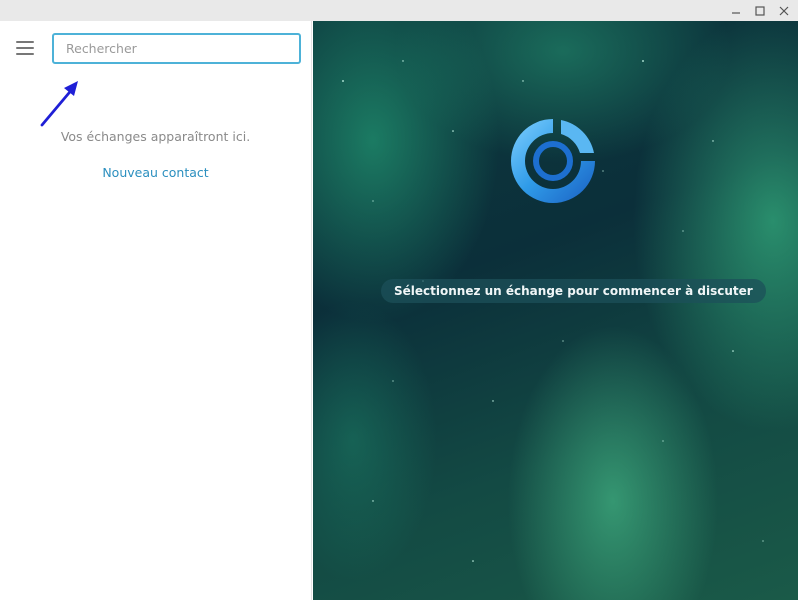 This screenshot has width=798, height=600. I want to click on minimize-icon, so click(736, 12).